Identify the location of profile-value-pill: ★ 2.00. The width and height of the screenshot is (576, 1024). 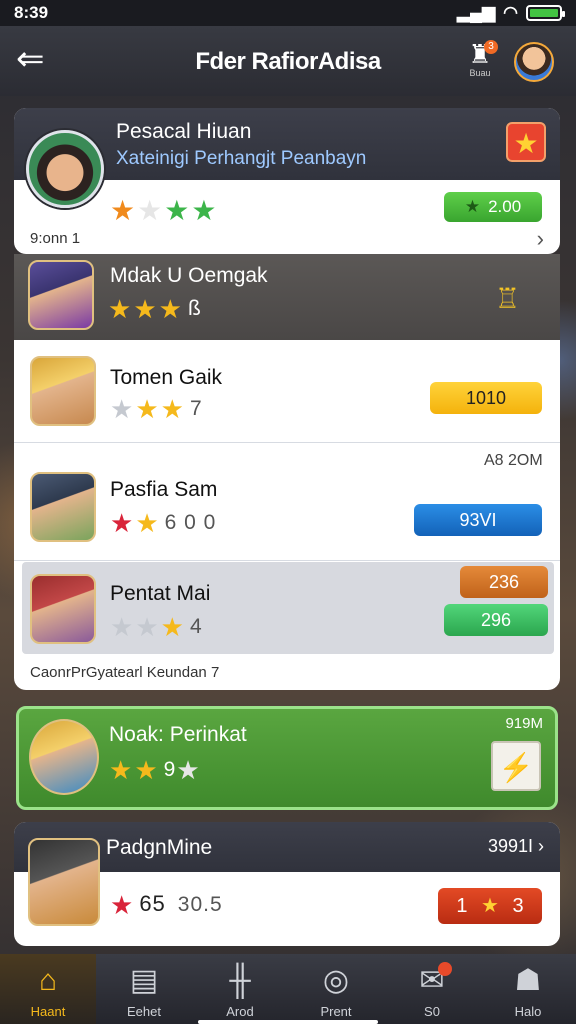
(493, 207).